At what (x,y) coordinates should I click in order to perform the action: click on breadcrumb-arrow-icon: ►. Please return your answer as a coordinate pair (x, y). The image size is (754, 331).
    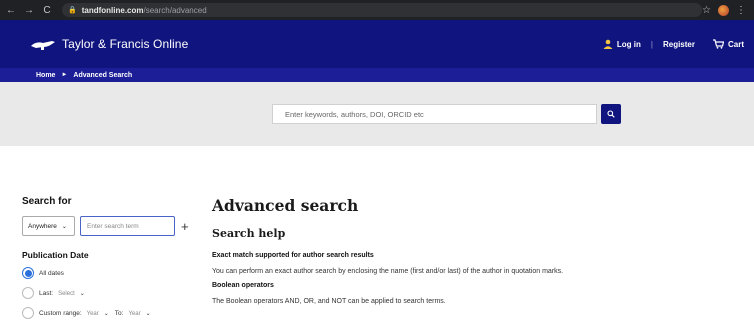
    Looking at the image, I should click on (64, 75).